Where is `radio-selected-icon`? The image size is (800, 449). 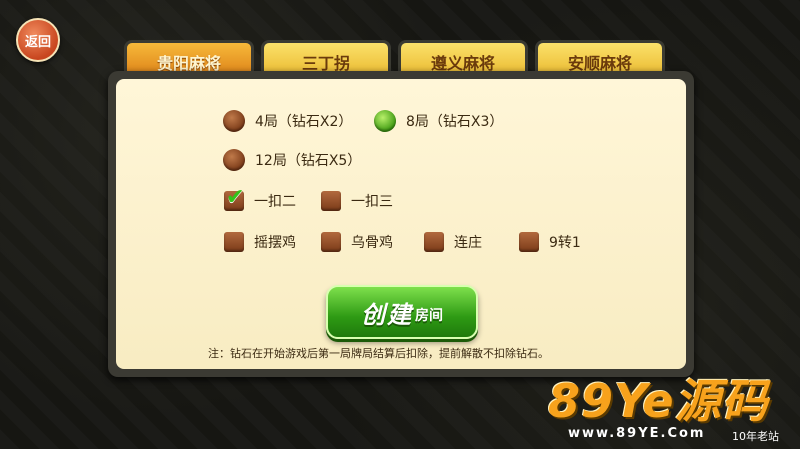 radio-selected-icon is located at coordinates (385, 121).